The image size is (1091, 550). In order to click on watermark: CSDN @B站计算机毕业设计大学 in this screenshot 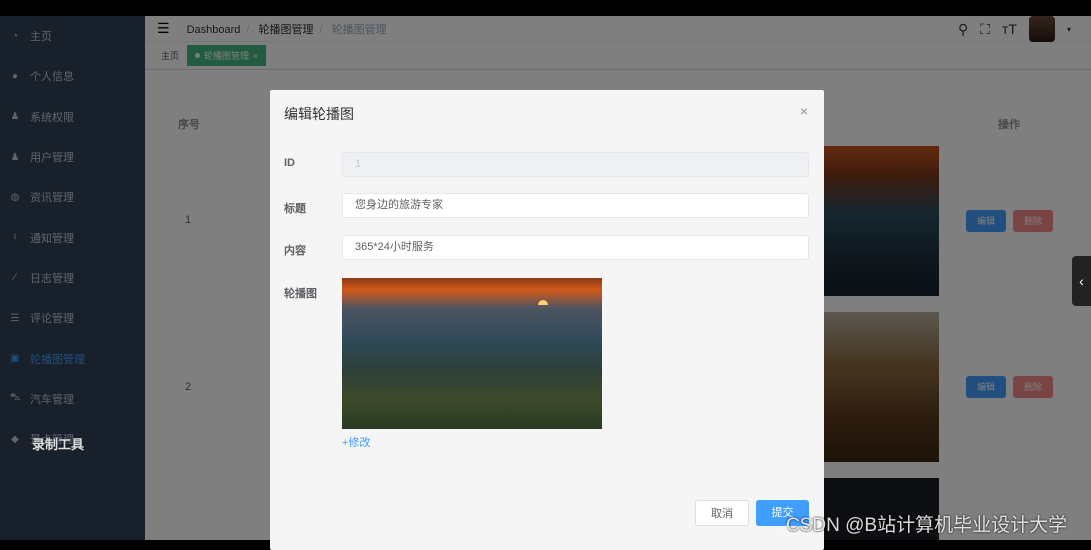, I will do `click(927, 525)`.